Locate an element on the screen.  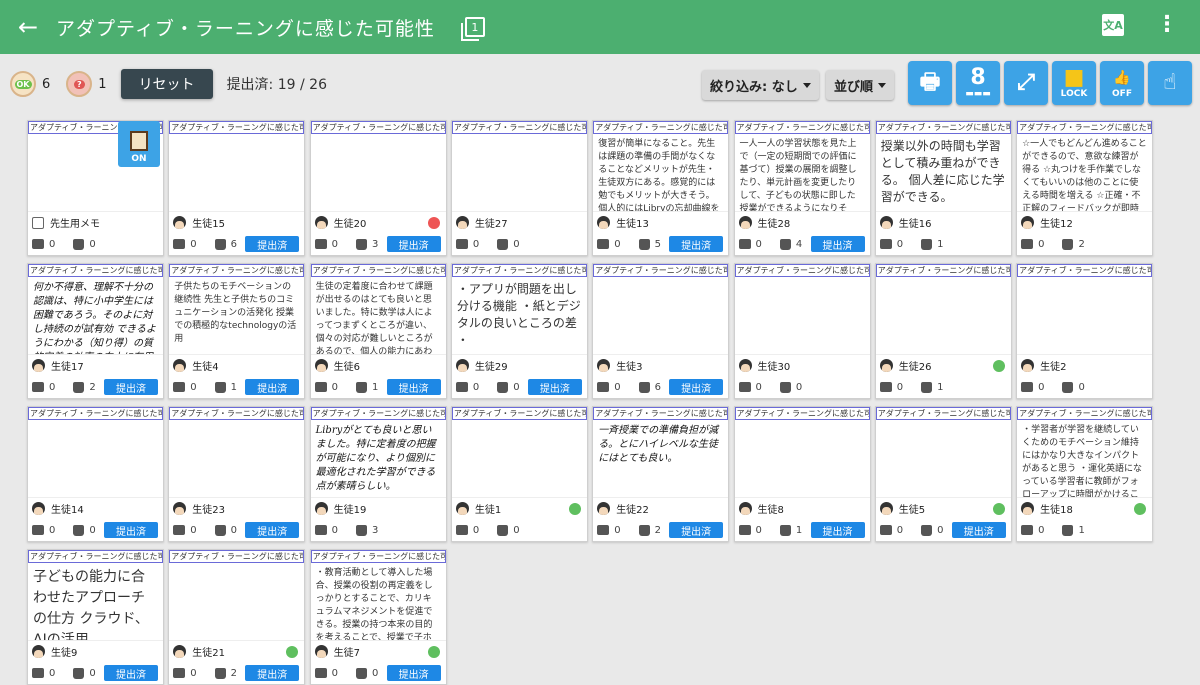
print-button: 🖶 is located at coordinates (930, 83).